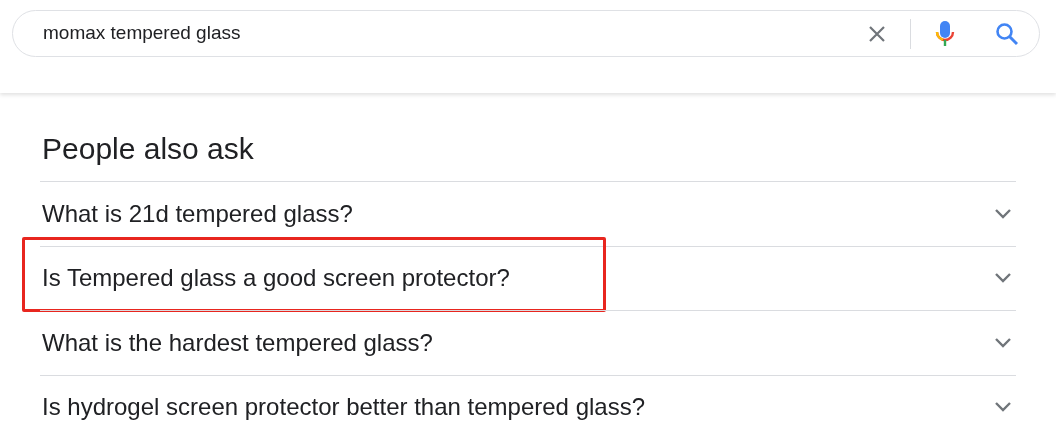 The image size is (1056, 440). I want to click on search-icon, so click(1007, 33).